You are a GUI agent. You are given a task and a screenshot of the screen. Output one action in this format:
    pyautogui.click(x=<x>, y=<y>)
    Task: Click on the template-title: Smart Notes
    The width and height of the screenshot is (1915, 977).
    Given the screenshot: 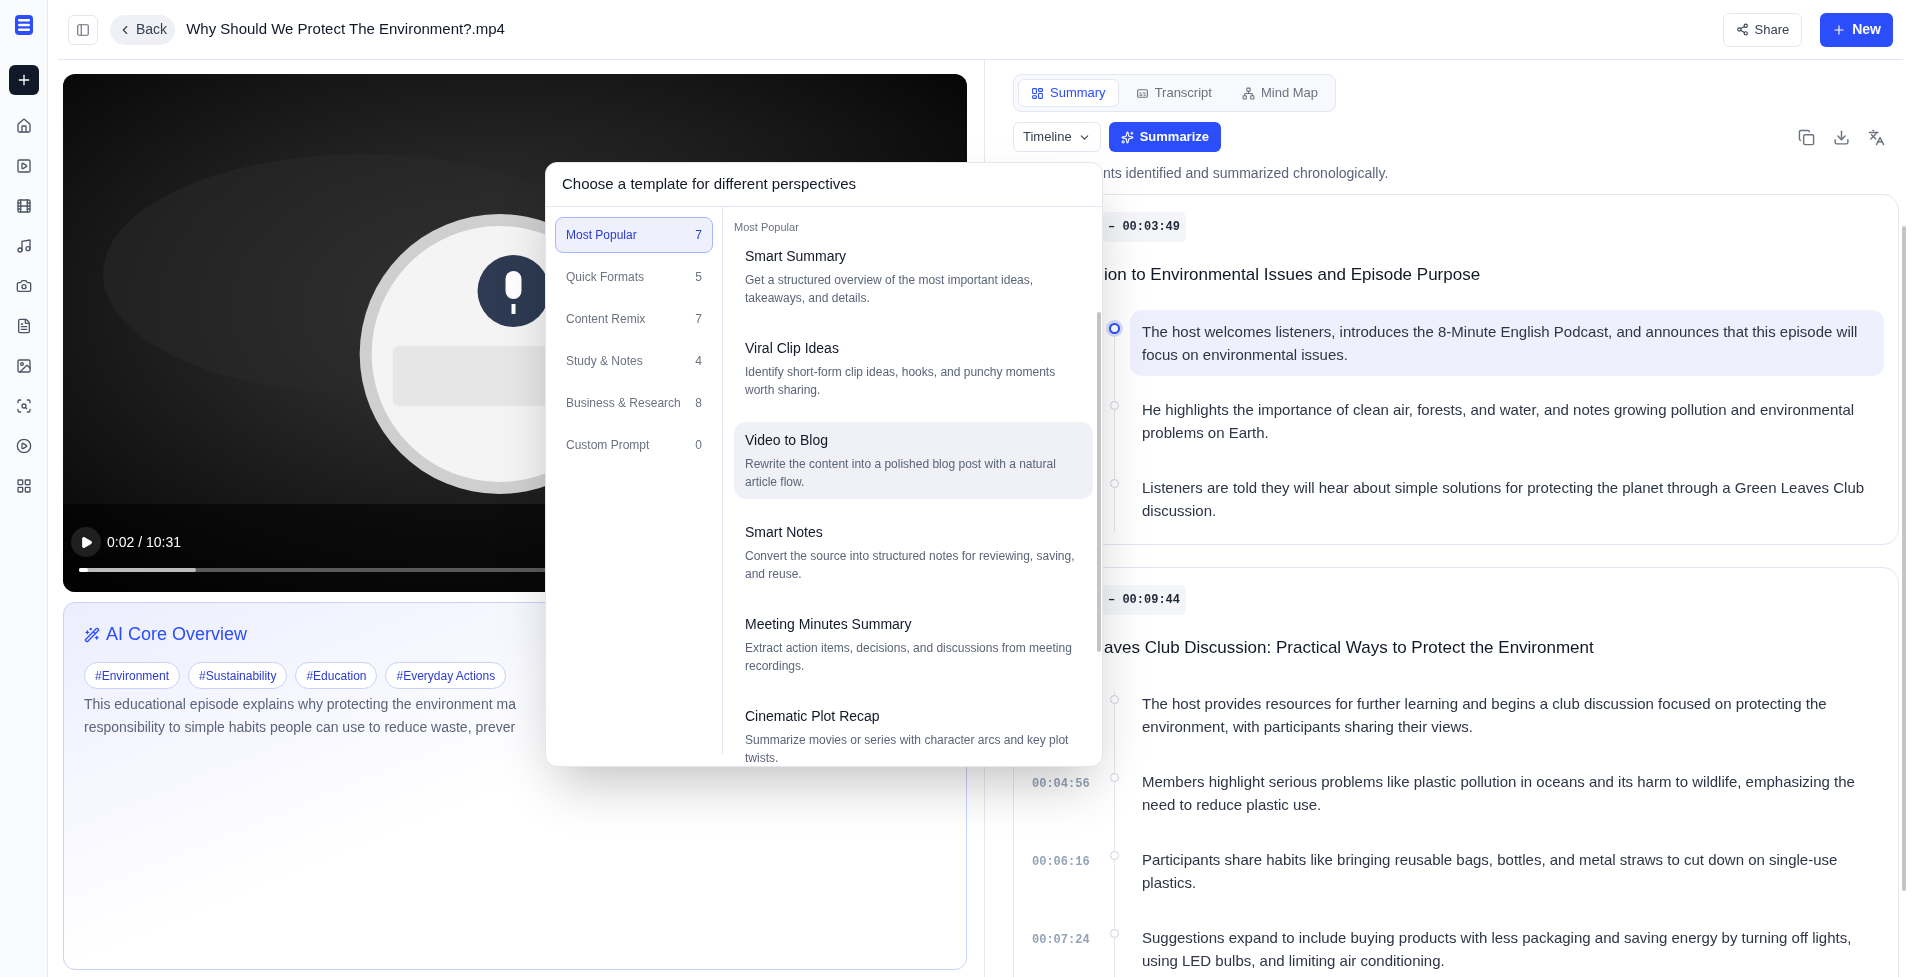 What is the action you would take?
    pyautogui.click(x=784, y=532)
    